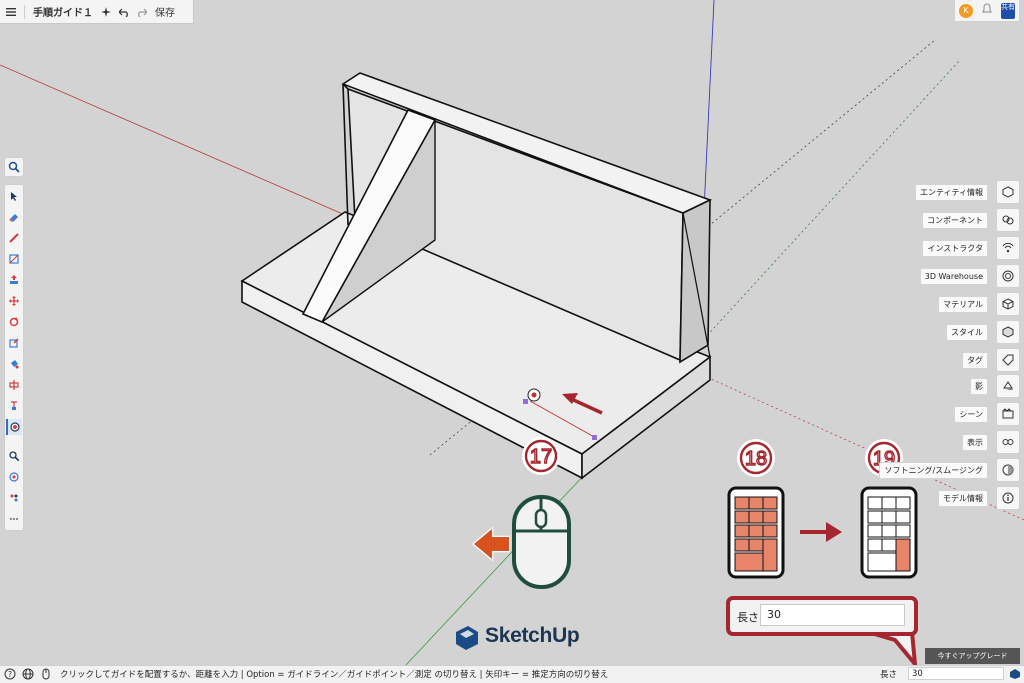  I want to click on section-plane-icon, so click(14, 385).